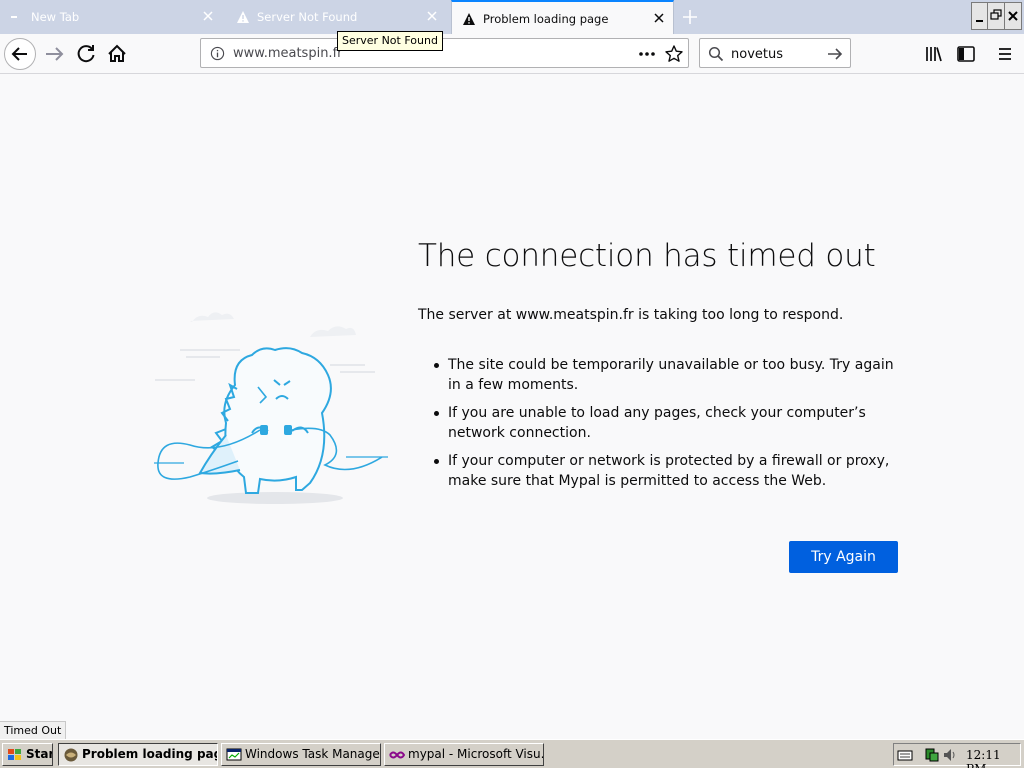 The height and width of the screenshot is (768, 1024). What do you see at coordinates (1005, 54) in the screenshot?
I see `hamburger-menu-icon` at bounding box center [1005, 54].